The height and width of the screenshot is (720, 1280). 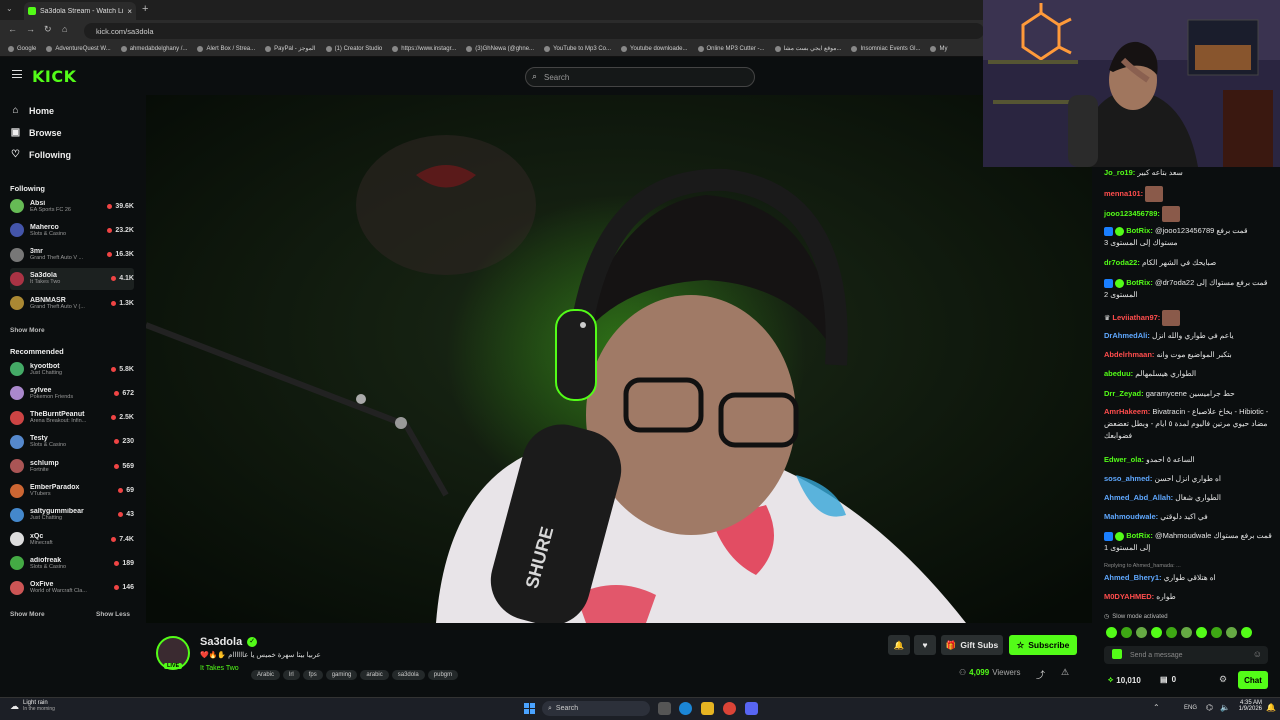 What do you see at coordinates (72, 230) in the screenshot?
I see `sidebar-channel-maherco: Maherco Slots & Casino 23.2K` at bounding box center [72, 230].